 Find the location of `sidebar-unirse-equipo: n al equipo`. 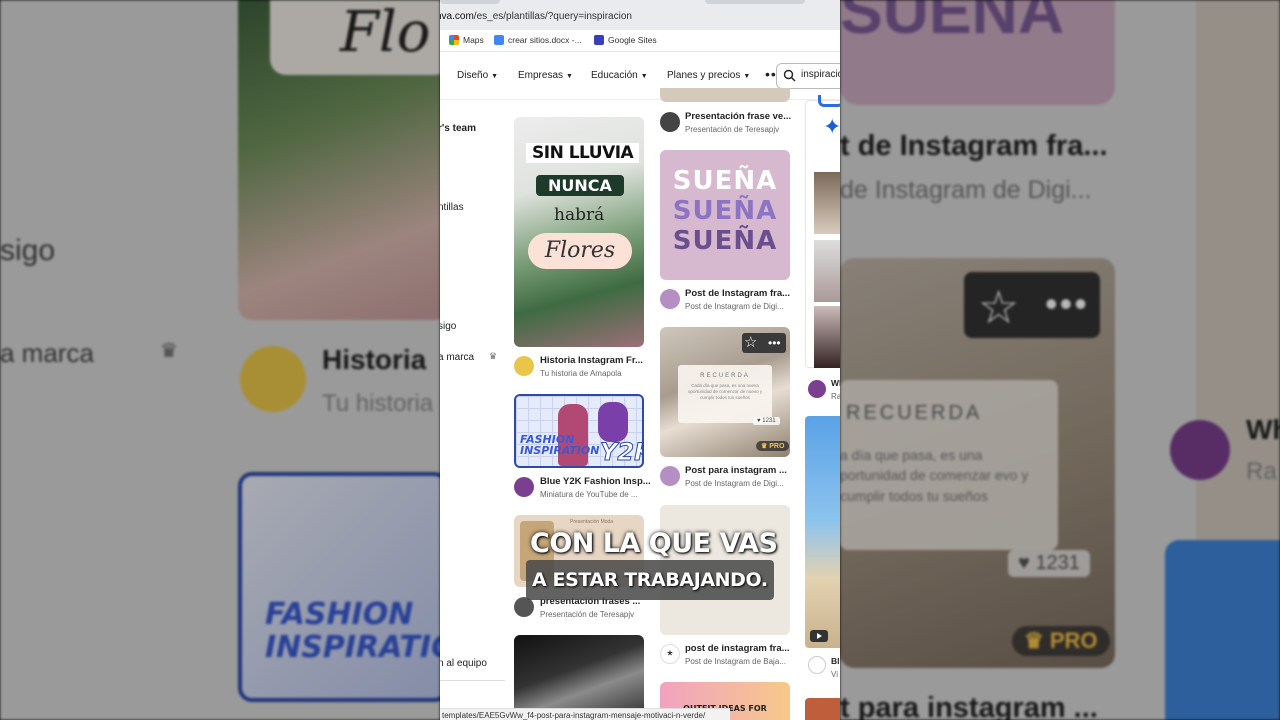

sidebar-unirse-equipo: n al equipo is located at coordinates (463, 663).